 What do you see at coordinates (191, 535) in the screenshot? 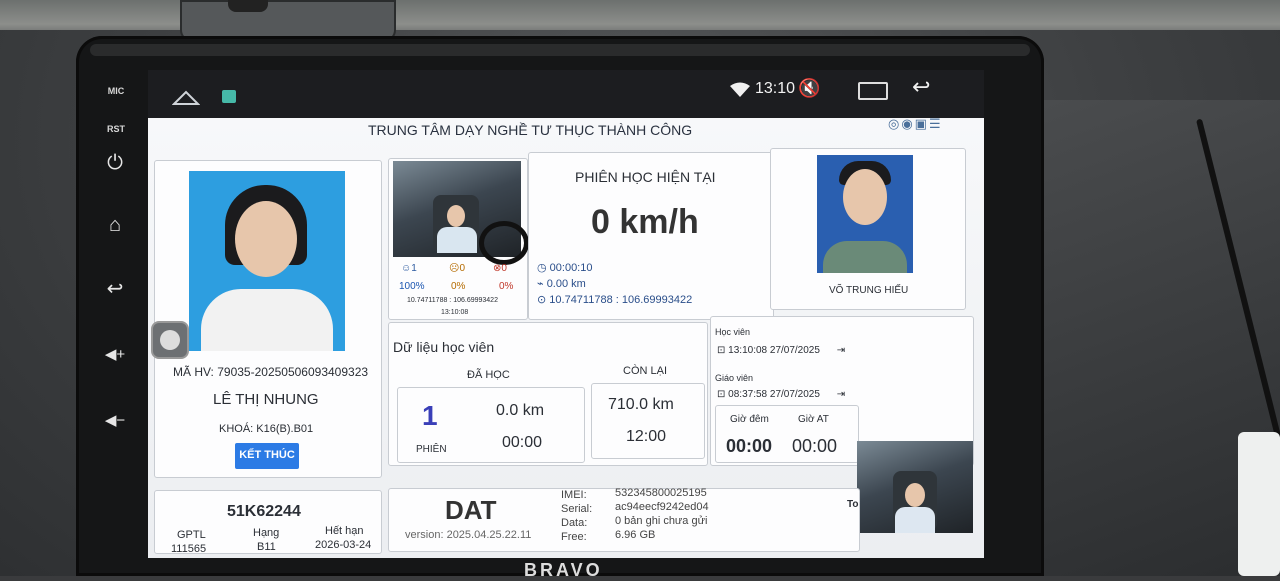
I see `gptl-label: GPTL` at bounding box center [191, 535].